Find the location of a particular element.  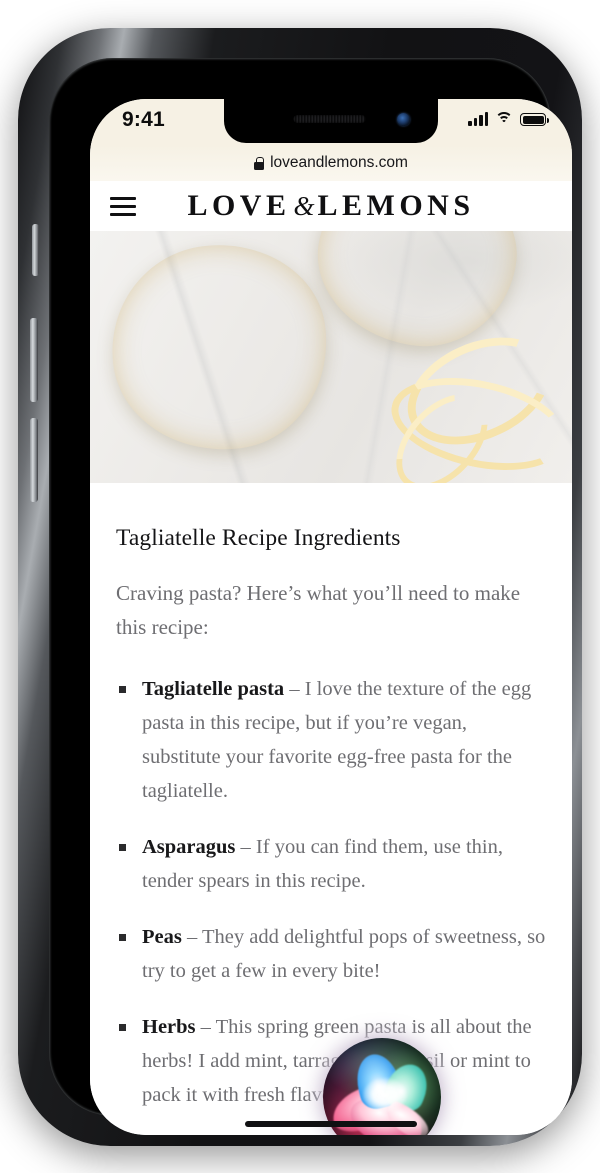

status-bar-time: 9:41 is located at coordinates (143, 119).